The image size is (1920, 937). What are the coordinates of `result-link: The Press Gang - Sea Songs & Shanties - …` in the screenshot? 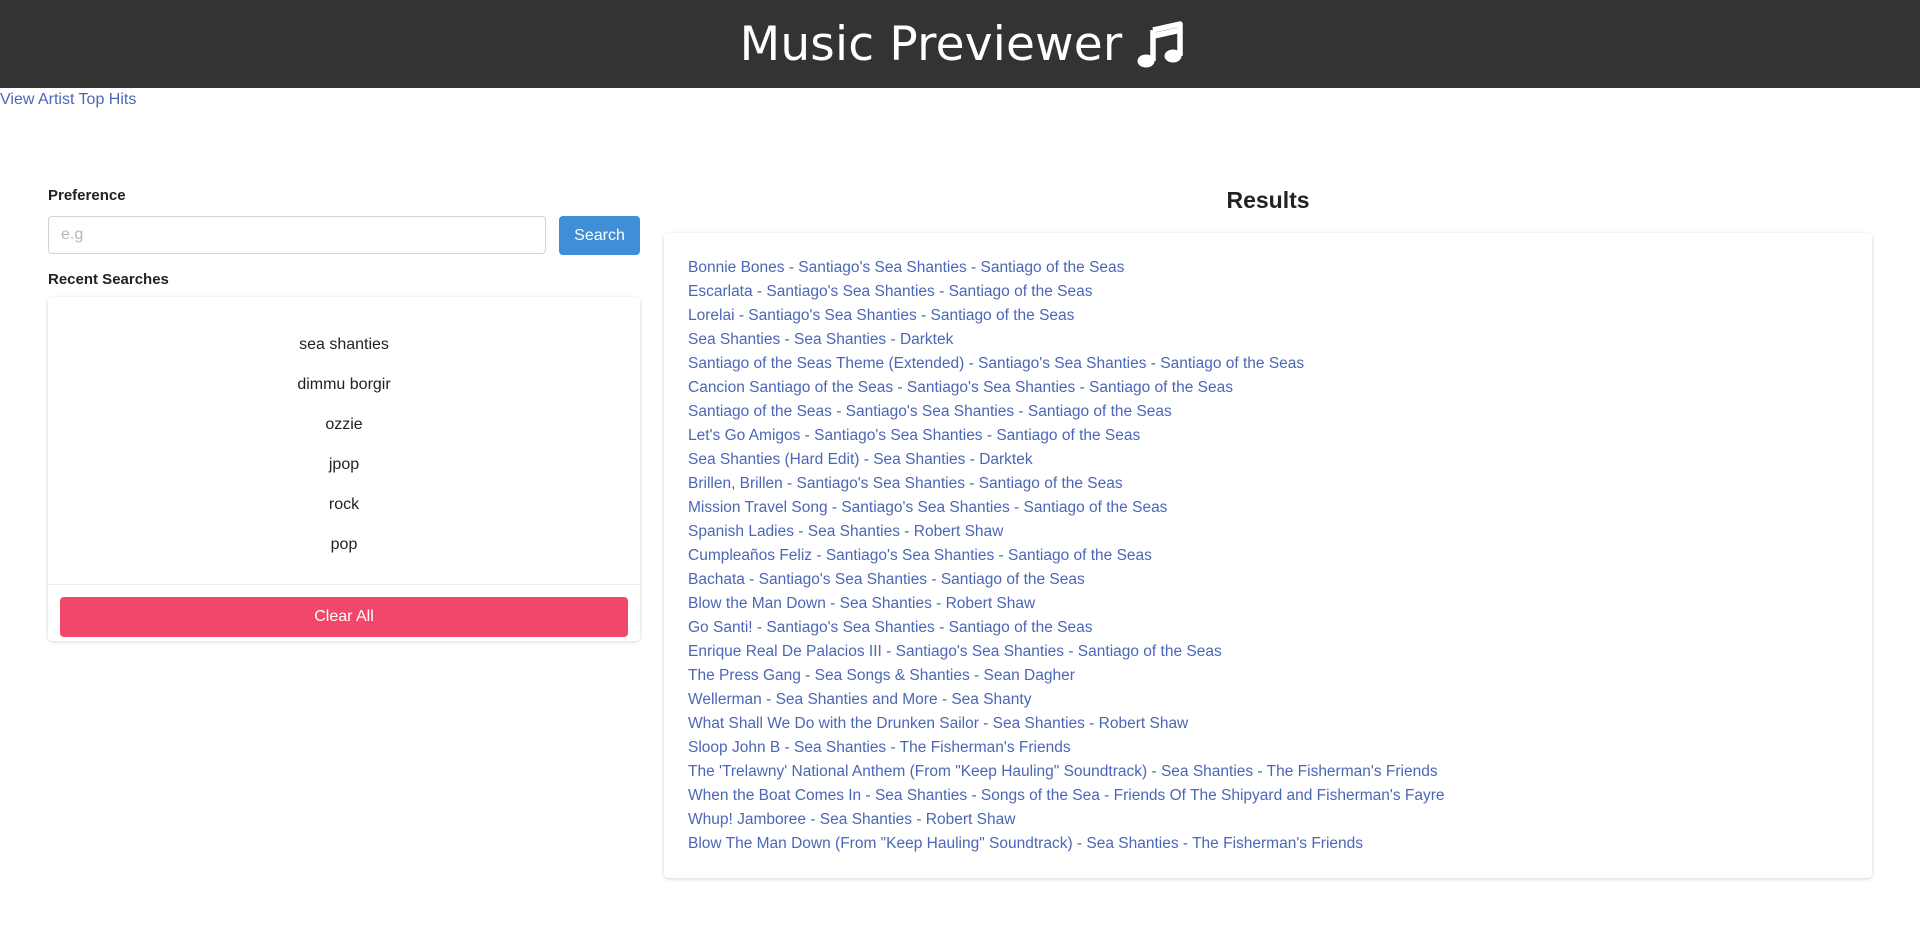 It's located at (1268, 676).